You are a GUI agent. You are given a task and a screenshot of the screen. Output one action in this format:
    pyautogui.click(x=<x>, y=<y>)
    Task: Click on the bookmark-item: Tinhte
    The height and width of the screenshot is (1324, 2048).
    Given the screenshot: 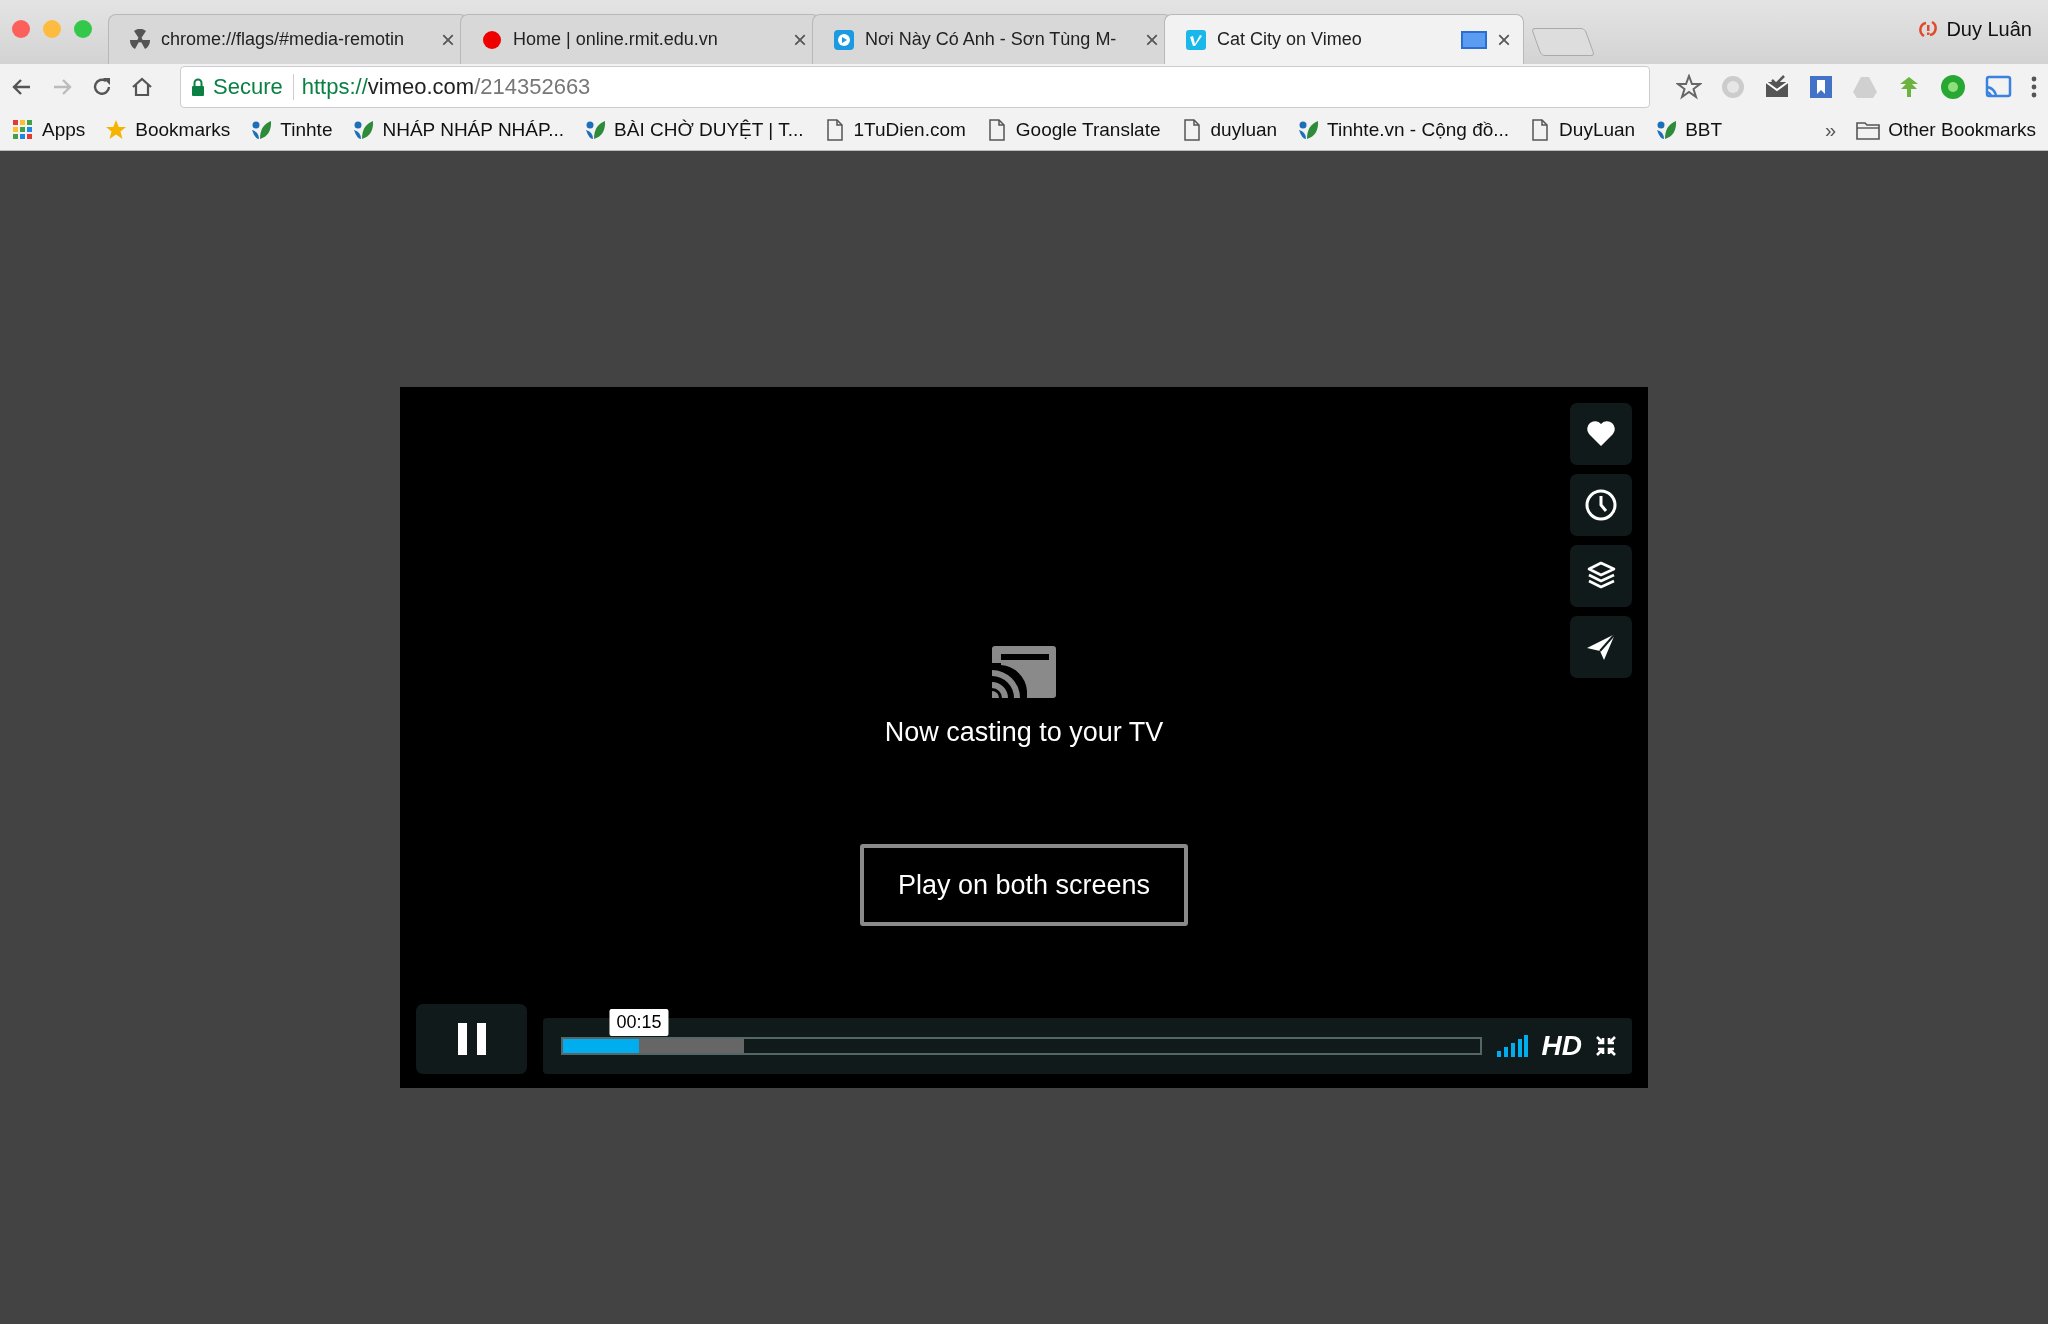 What is the action you would take?
    pyautogui.click(x=291, y=130)
    